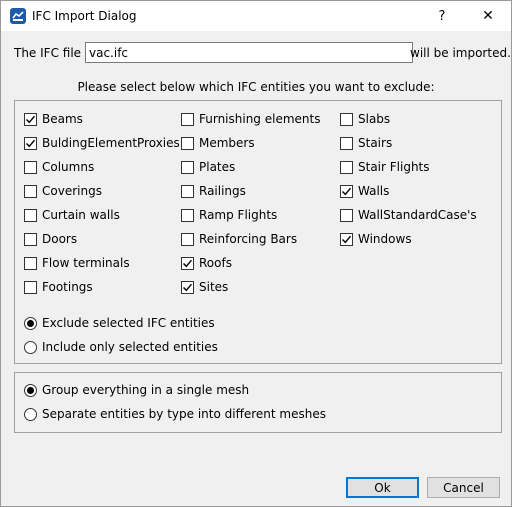 This screenshot has height=507, width=512. Describe the element at coordinates (374, 191) in the screenshot. I see `checkbox-label: Walls` at that location.